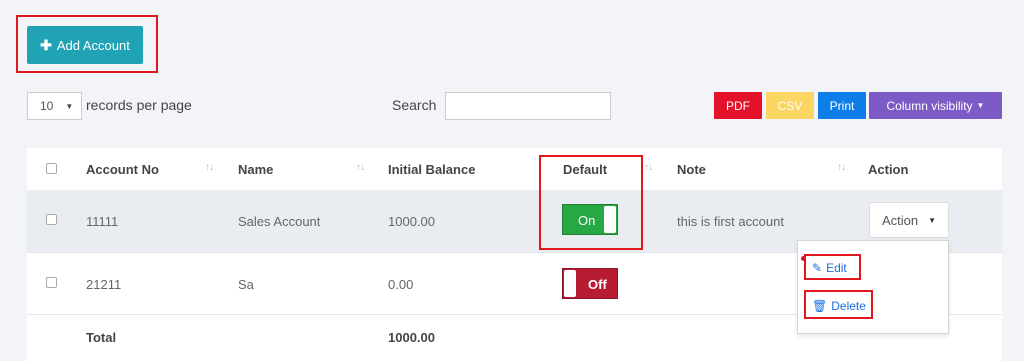 The image size is (1024, 361). What do you see at coordinates (528, 106) in the screenshot?
I see `search-input` at bounding box center [528, 106].